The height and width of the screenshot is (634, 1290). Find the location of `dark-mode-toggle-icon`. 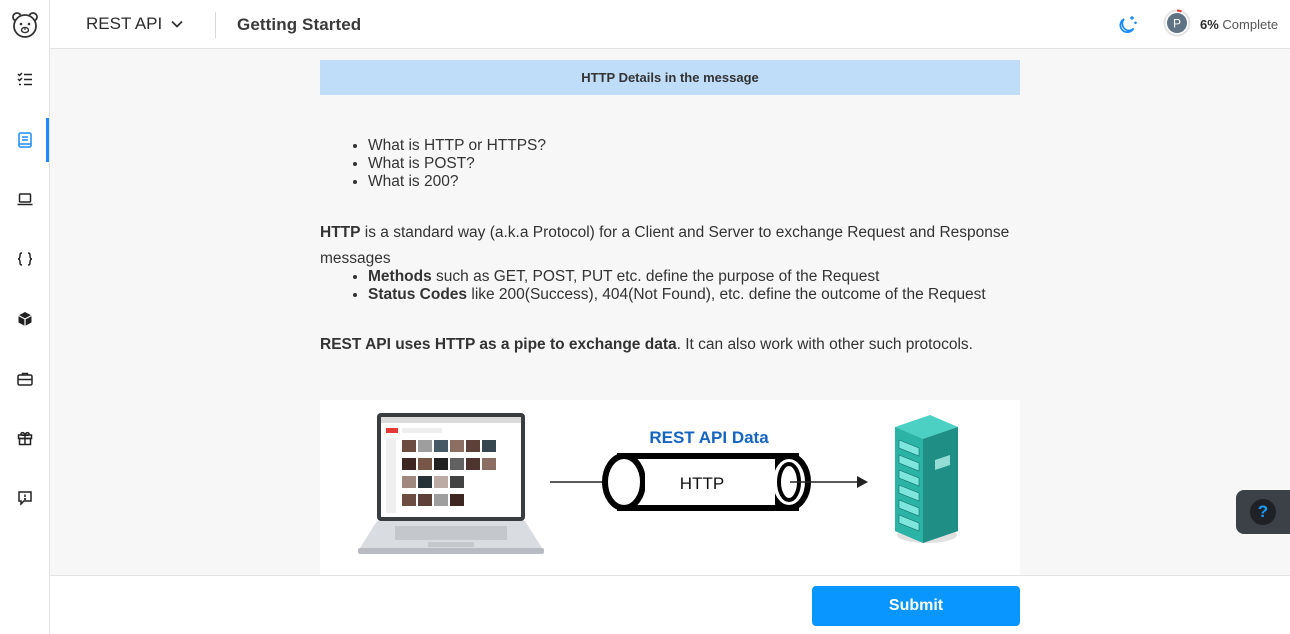

dark-mode-toggle-icon is located at coordinates (1127, 25).